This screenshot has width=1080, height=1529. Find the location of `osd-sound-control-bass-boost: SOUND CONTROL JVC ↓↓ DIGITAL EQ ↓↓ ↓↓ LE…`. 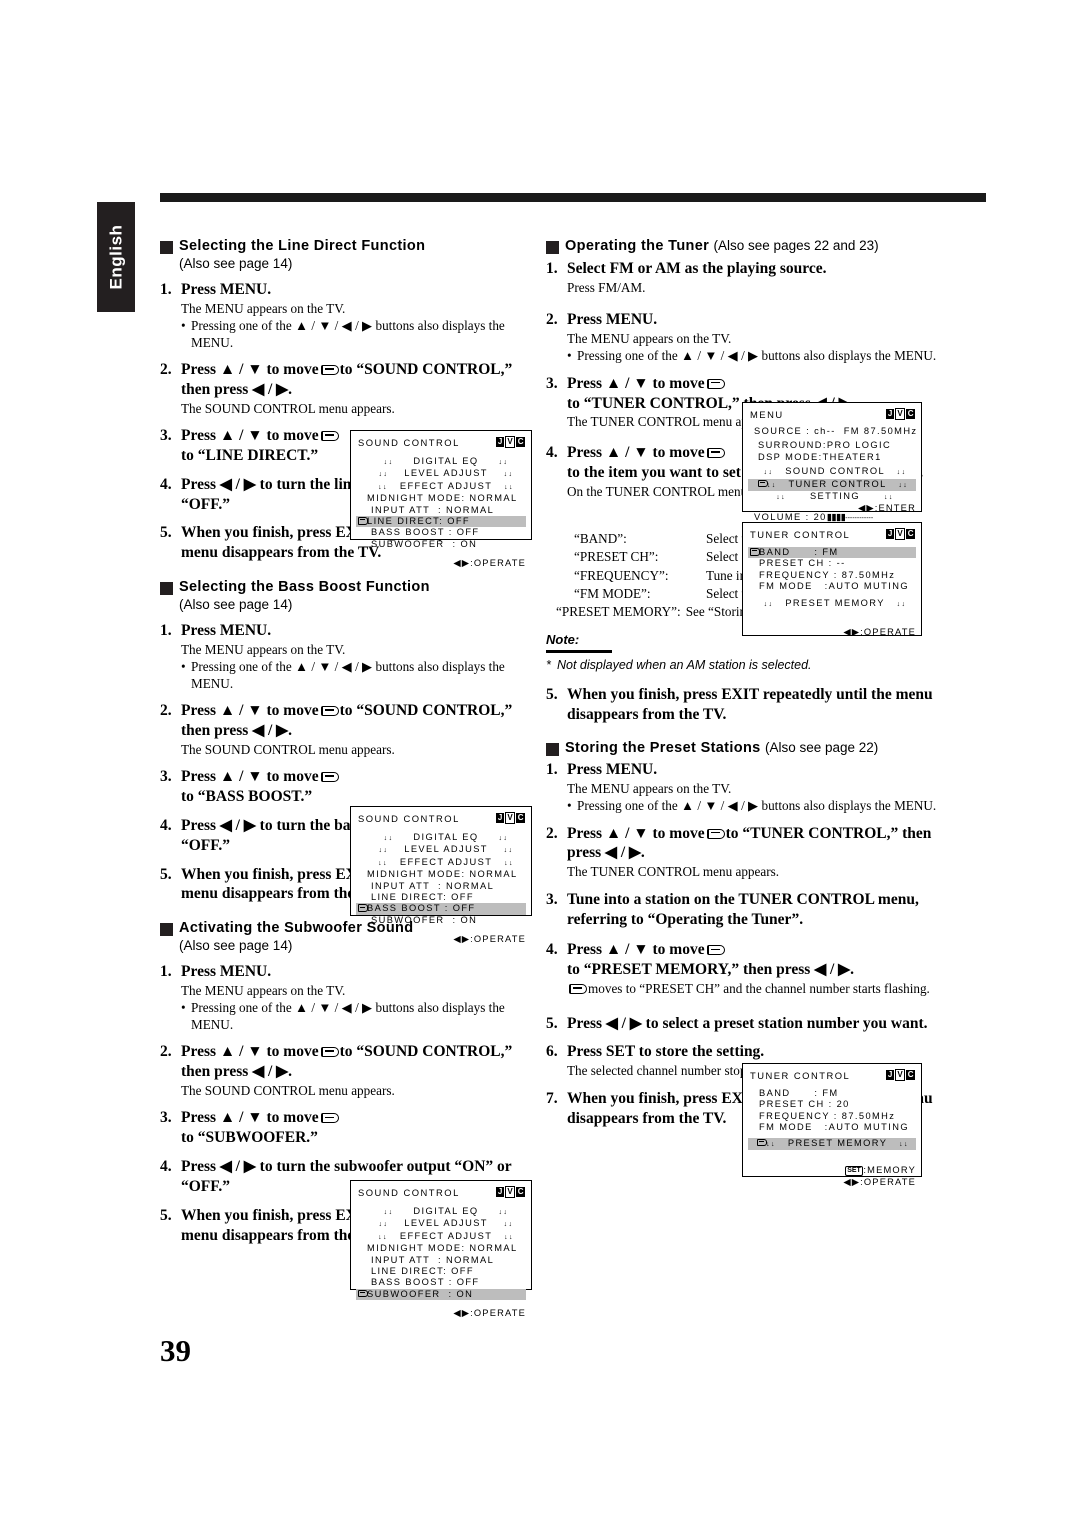

osd-sound-control-bass-boost: SOUND CONTROL JVC ↓↓ DIGITAL EQ ↓↓ ↓↓ LE… is located at coordinates (441, 875).